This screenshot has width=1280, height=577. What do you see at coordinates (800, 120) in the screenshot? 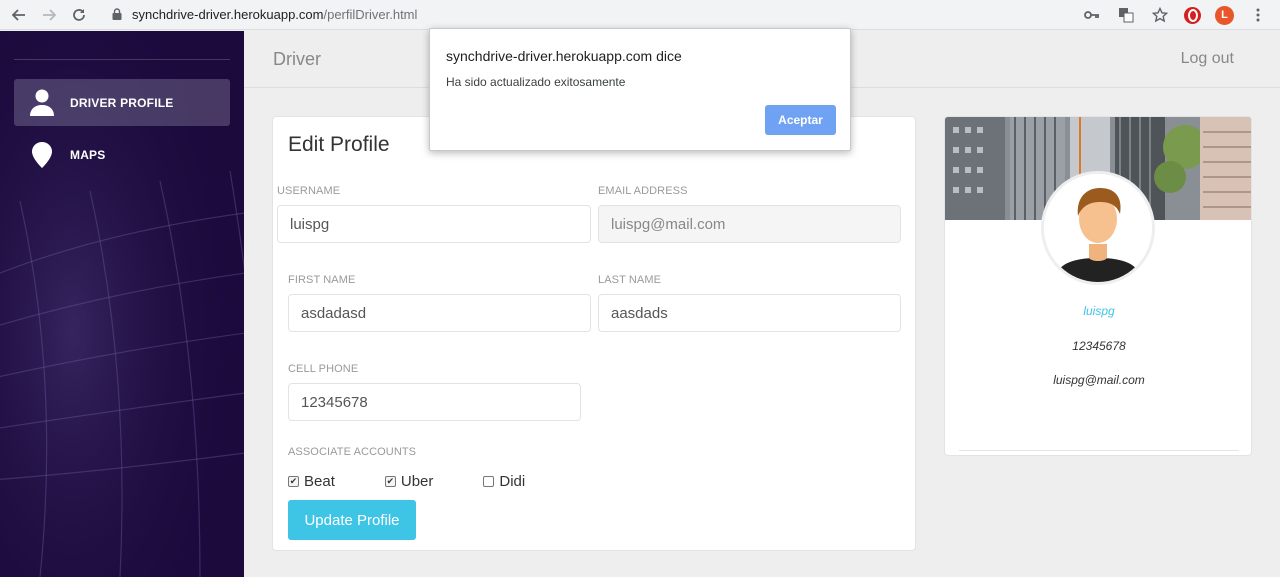
I see `accept-button: Aceptar` at bounding box center [800, 120].